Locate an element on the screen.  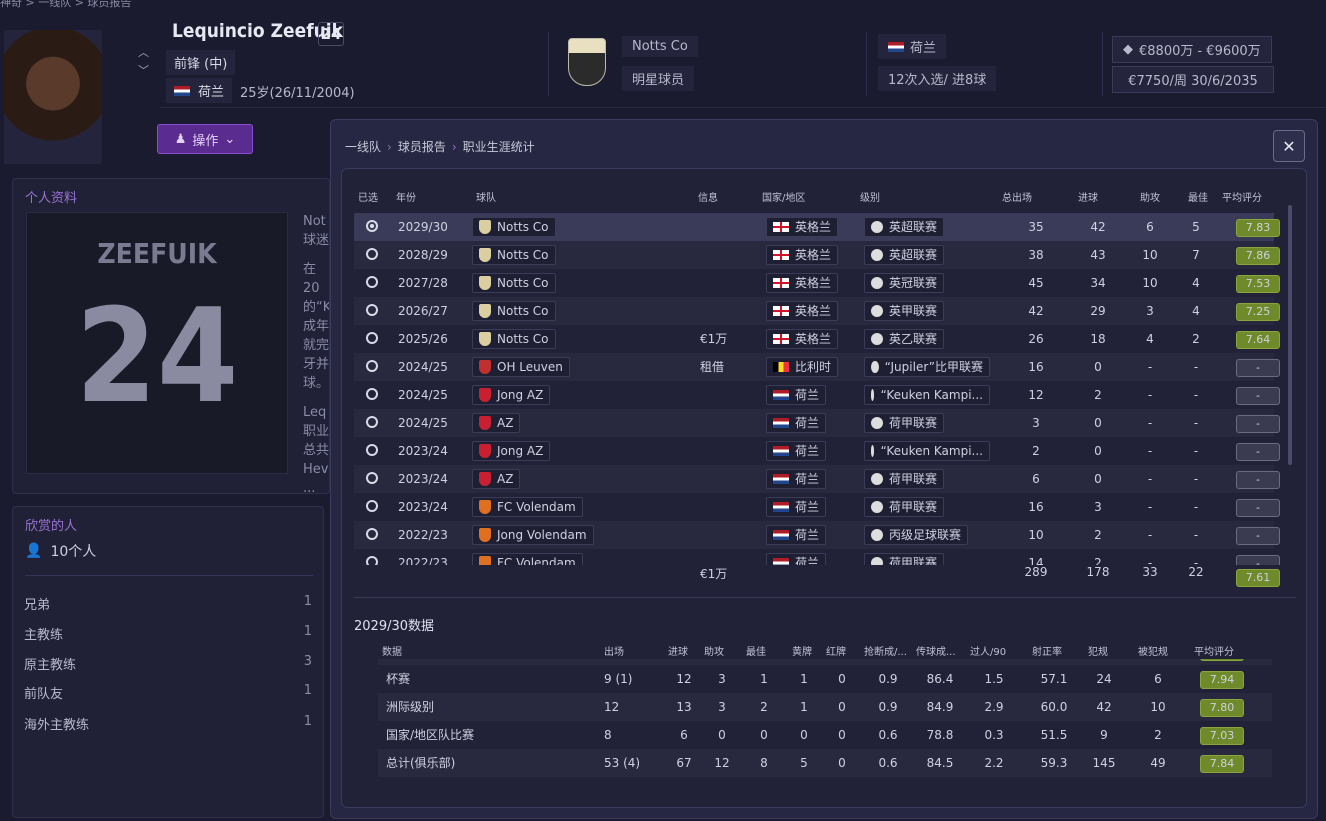
top-breadcrumb: 神奇 > 一线队 > 球员报告 is located at coordinates (65, 5).